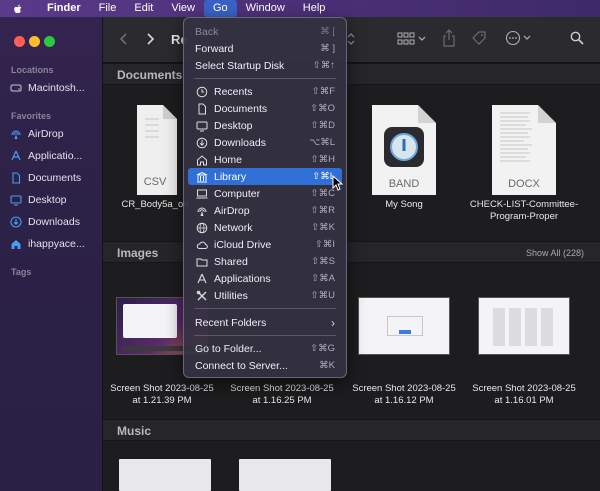 The image size is (600, 491). Describe the element at coordinates (265, 91) in the screenshot. I see `menu-item-recents: Recents ⇧⌘F` at that location.